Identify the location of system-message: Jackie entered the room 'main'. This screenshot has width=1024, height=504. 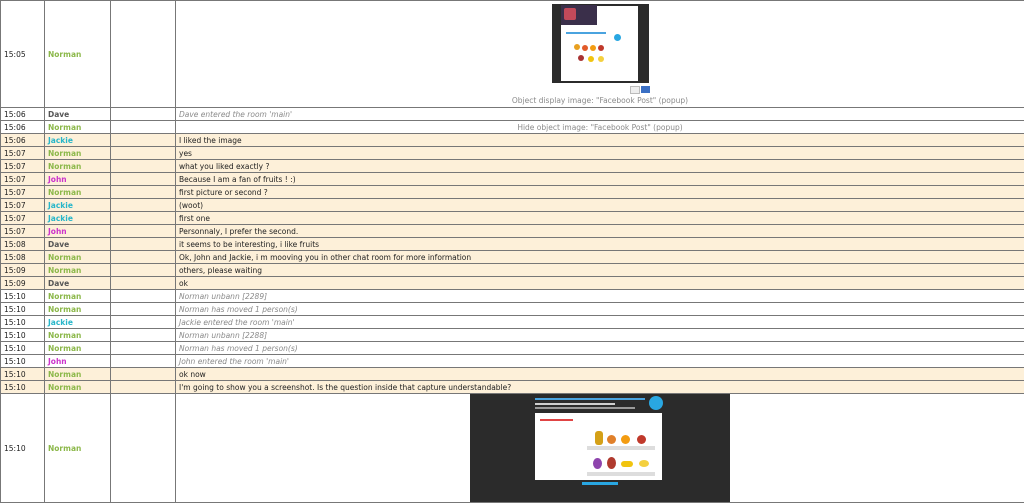
(599, 322).